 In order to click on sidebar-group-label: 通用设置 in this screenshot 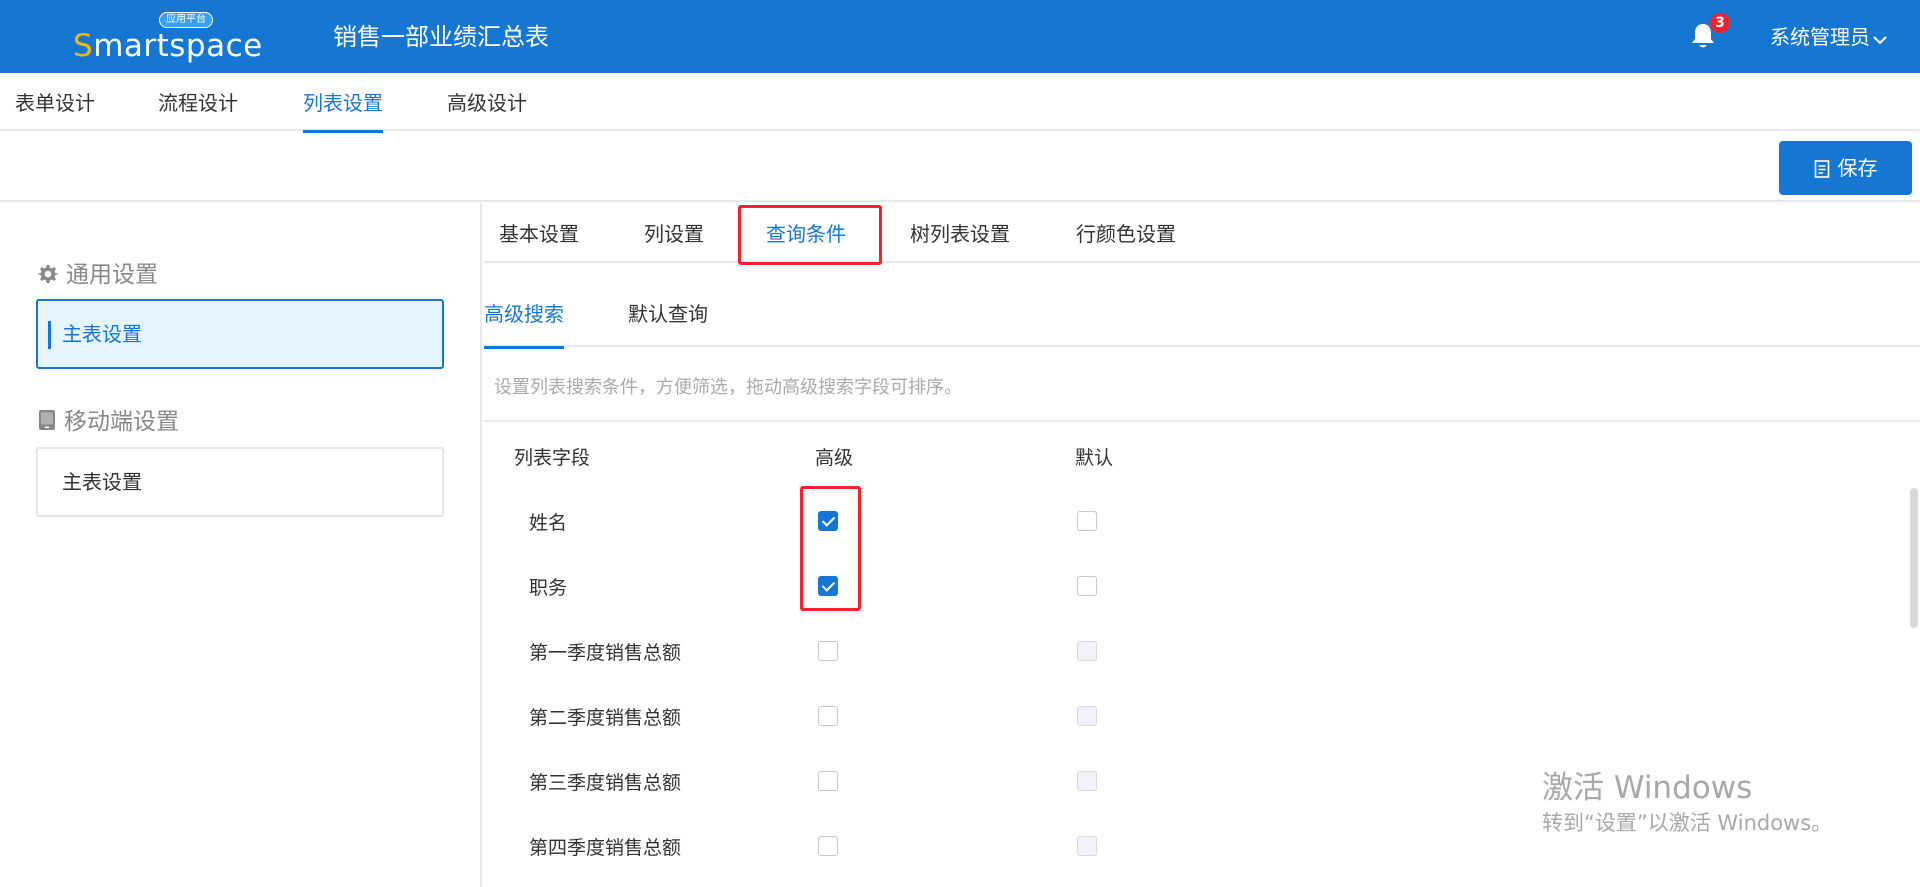, I will do `click(112, 275)`.